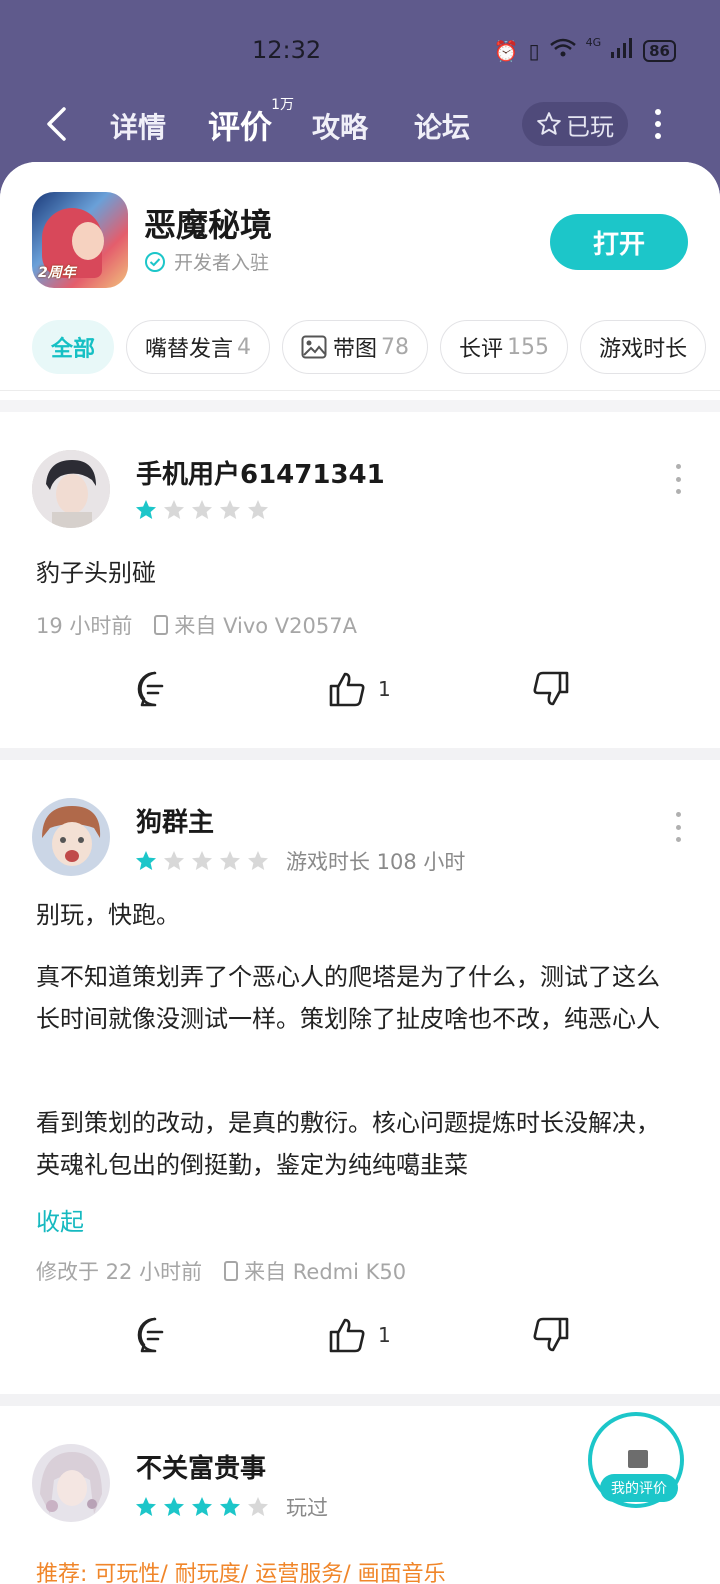 This screenshot has height=1584, width=720. Describe the element at coordinates (60, 1219) in the screenshot. I see `collapse-link: 收起` at that location.